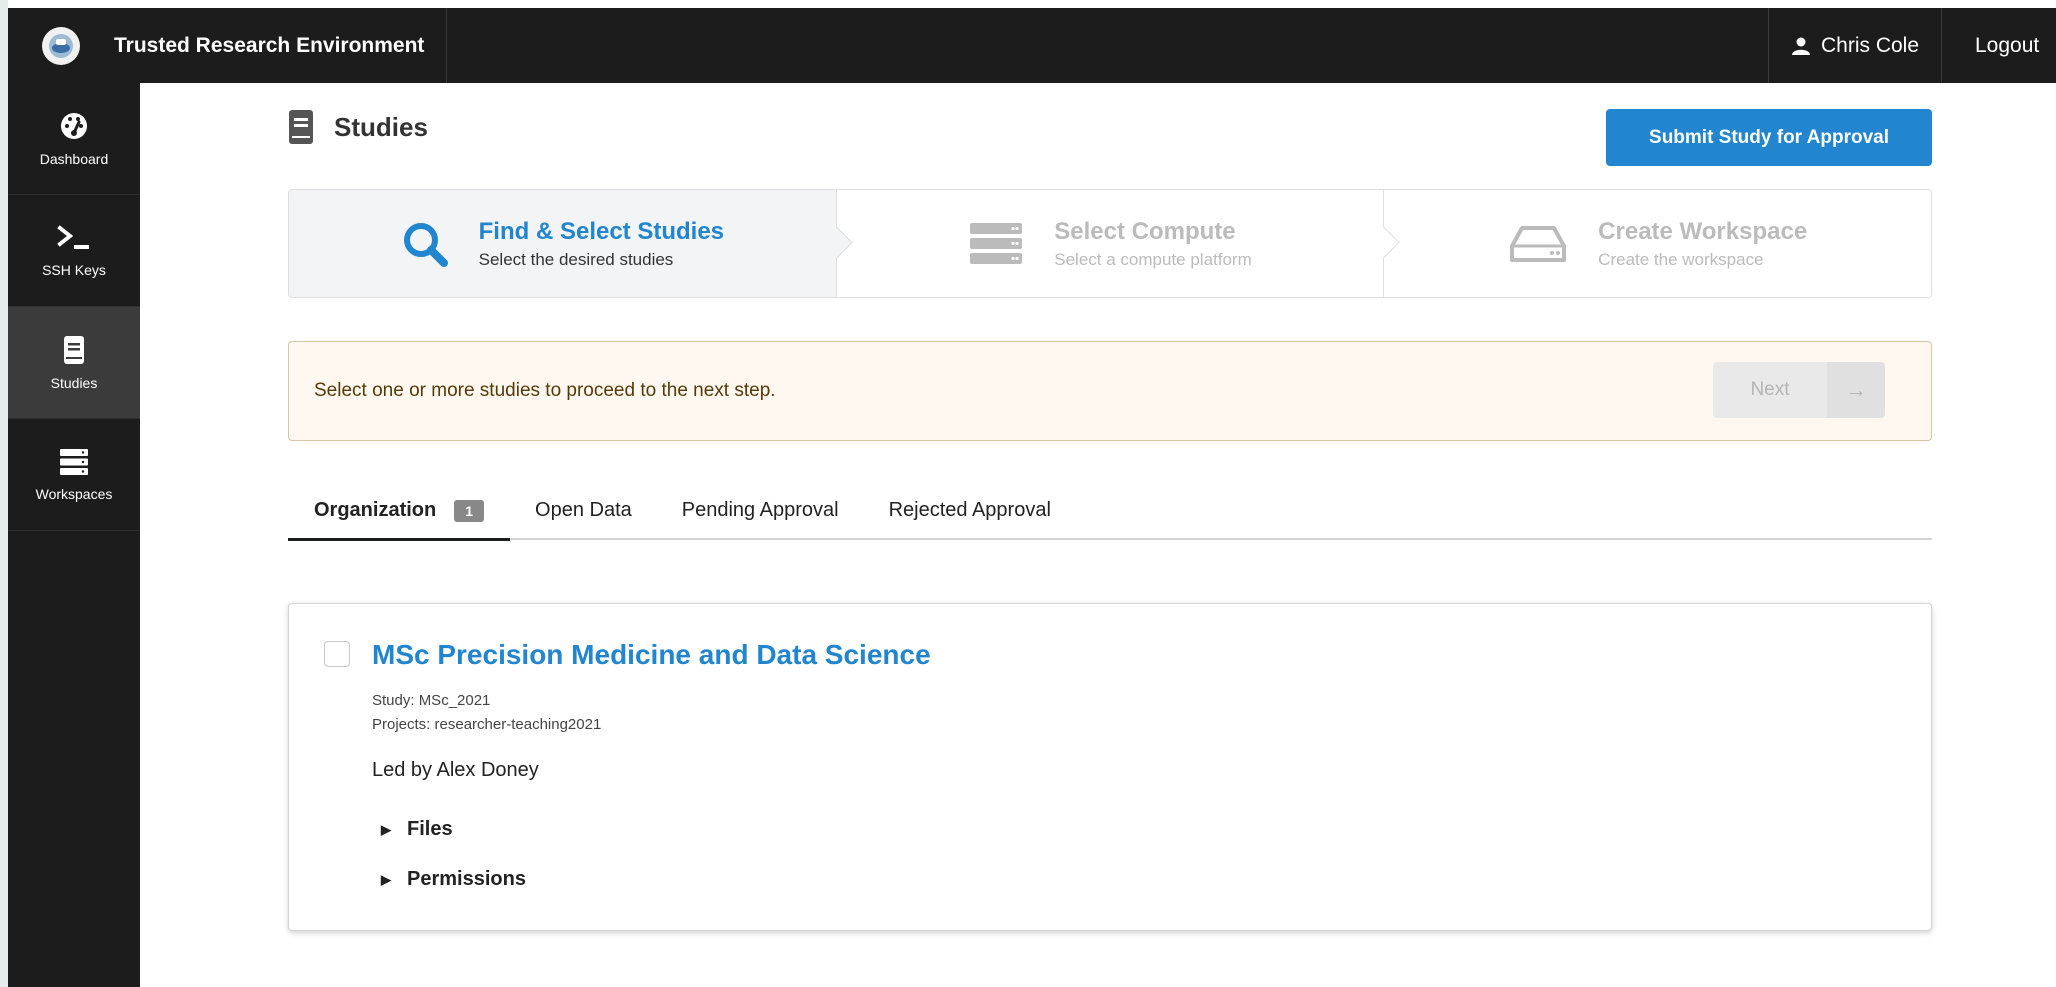 Image resolution: width=2056 pixels, height=987 pixels. I want to click on logo-icon, so click(61, 46).